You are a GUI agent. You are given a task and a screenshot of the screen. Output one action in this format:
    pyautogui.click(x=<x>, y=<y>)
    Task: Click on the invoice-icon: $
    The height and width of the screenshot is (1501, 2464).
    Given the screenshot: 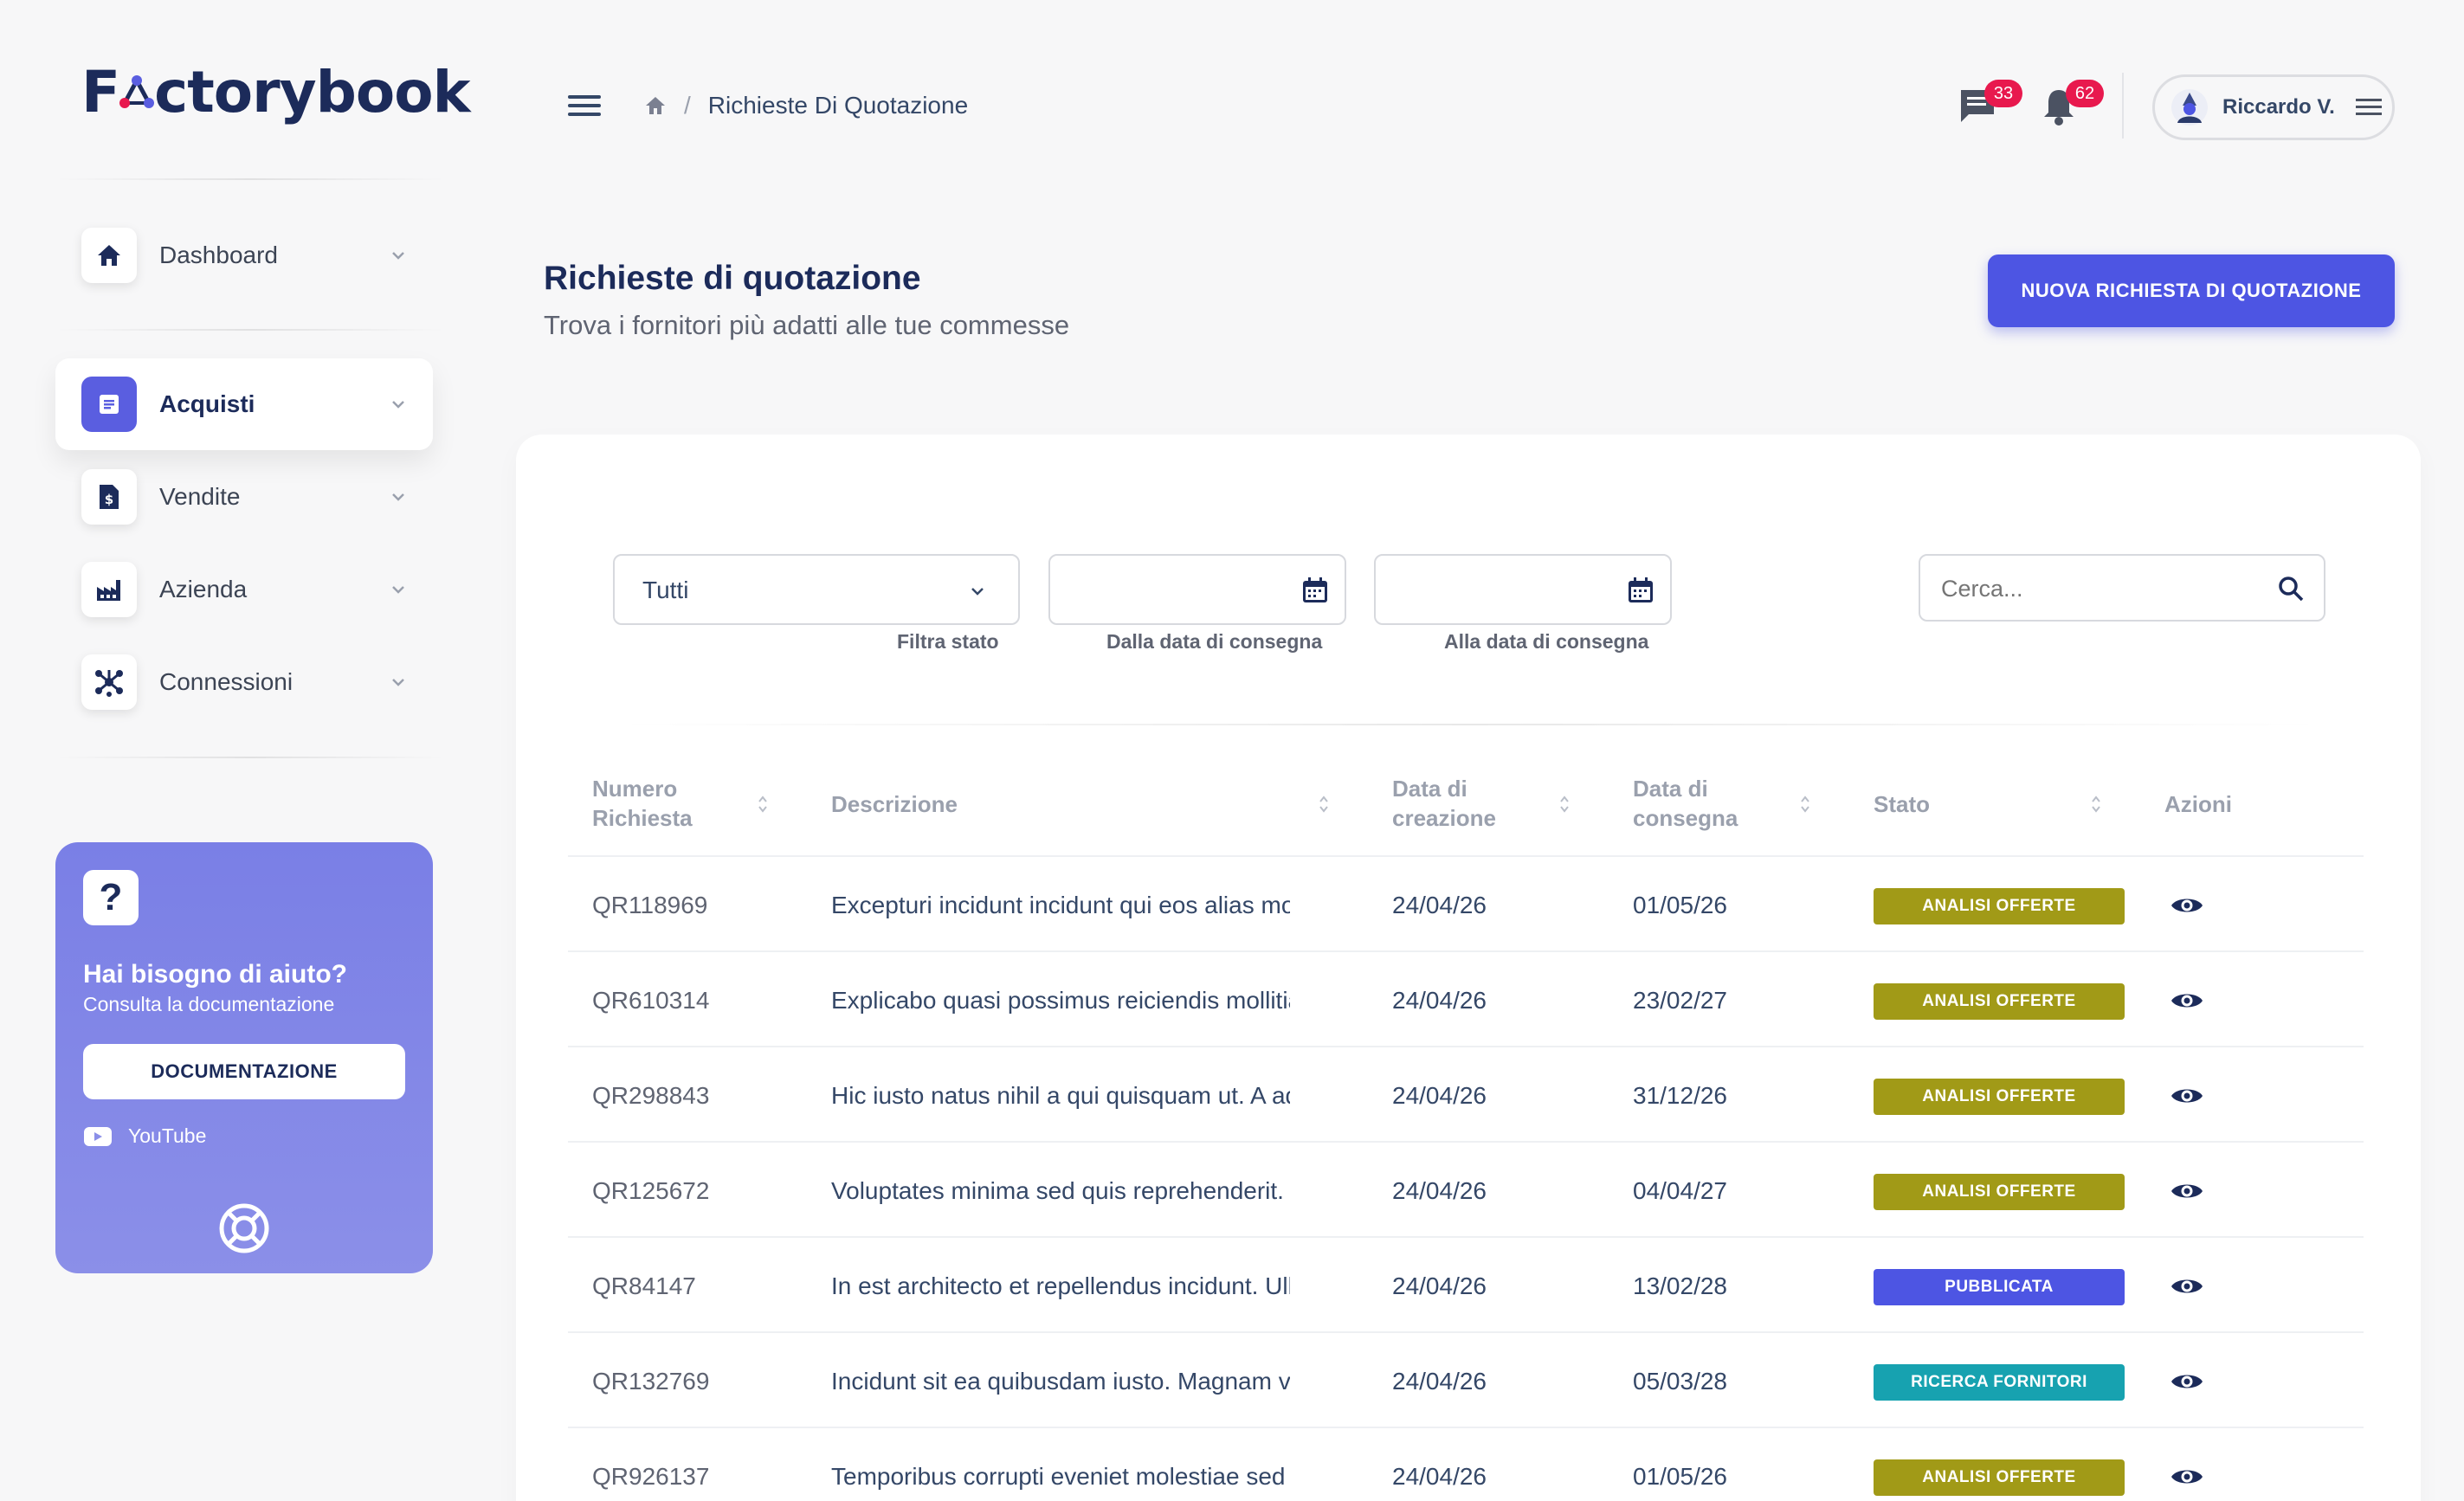 What is the action you would take?
    pyautogui.click(x=109, y=497)
    